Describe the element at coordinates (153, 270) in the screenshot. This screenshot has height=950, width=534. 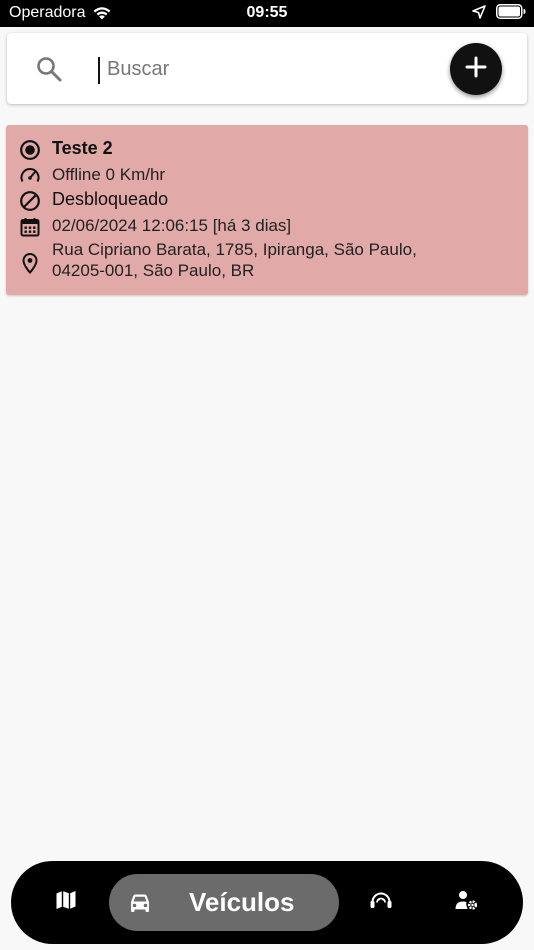
I see `address-line-2: 04205-001, São Paulo, BR` at that location.